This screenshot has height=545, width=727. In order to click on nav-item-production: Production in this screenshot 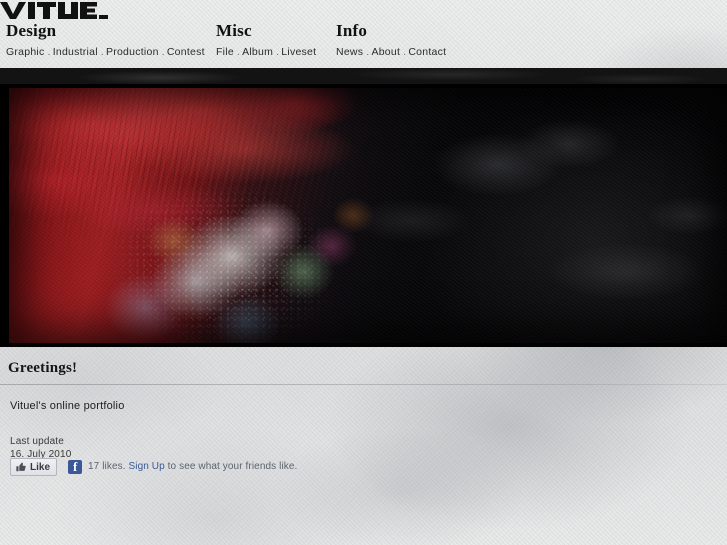, I will do `click(132, 52)`.